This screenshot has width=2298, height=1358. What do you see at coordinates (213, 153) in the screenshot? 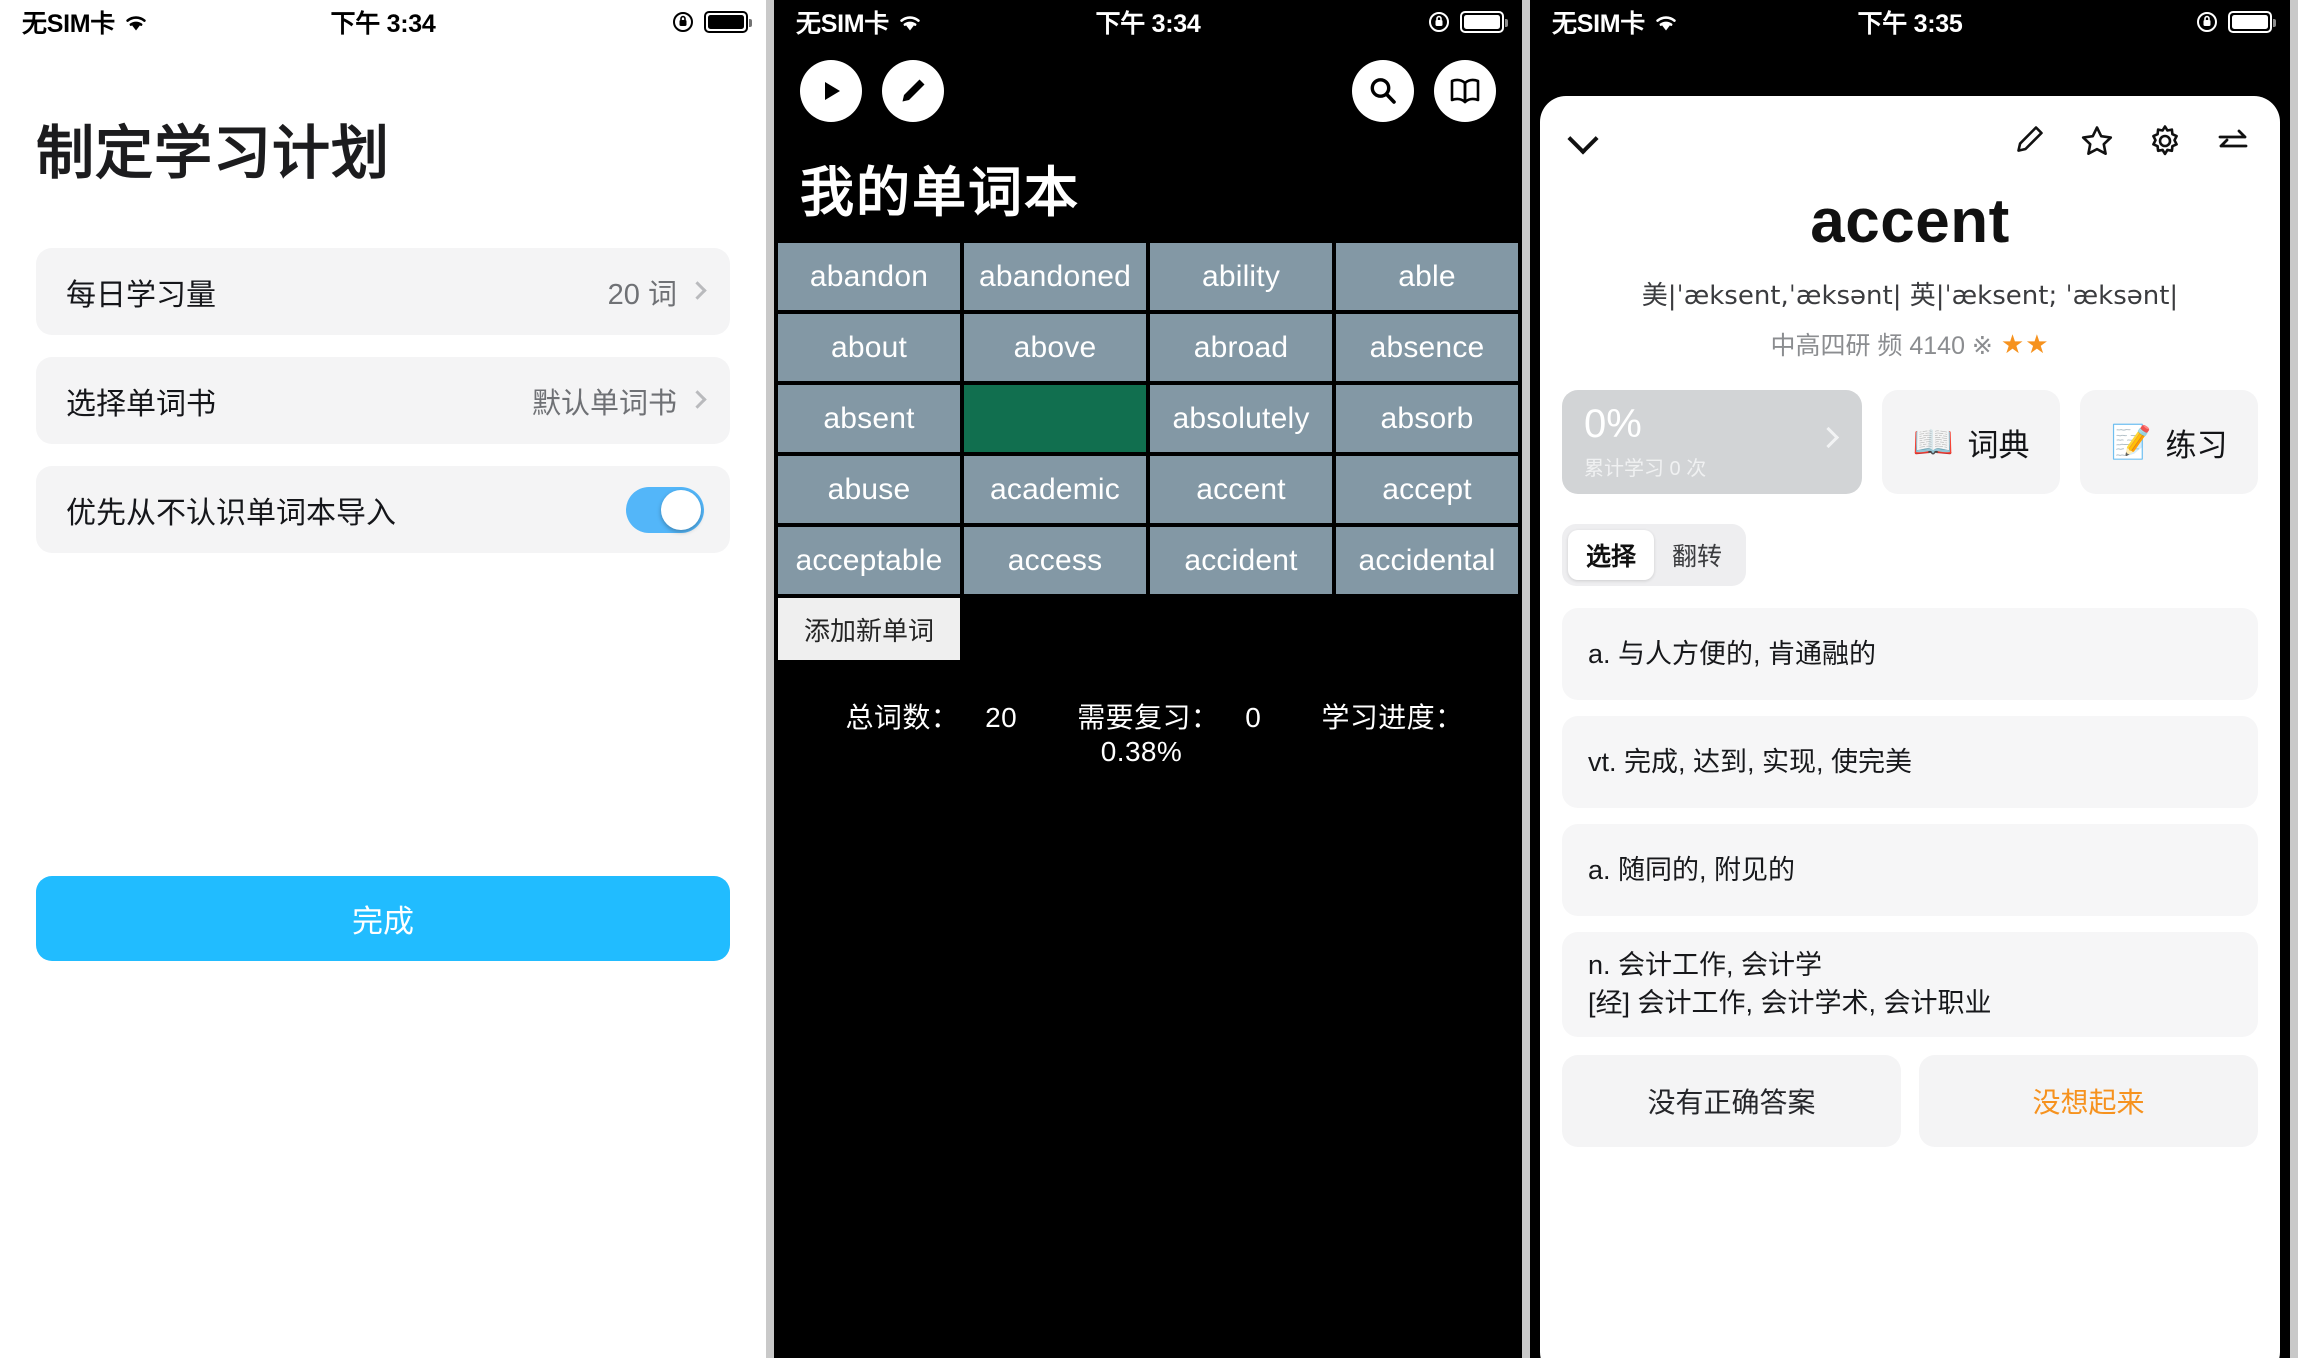
I see `page-title: 制定学习计划` at bounding box center [213, 153].